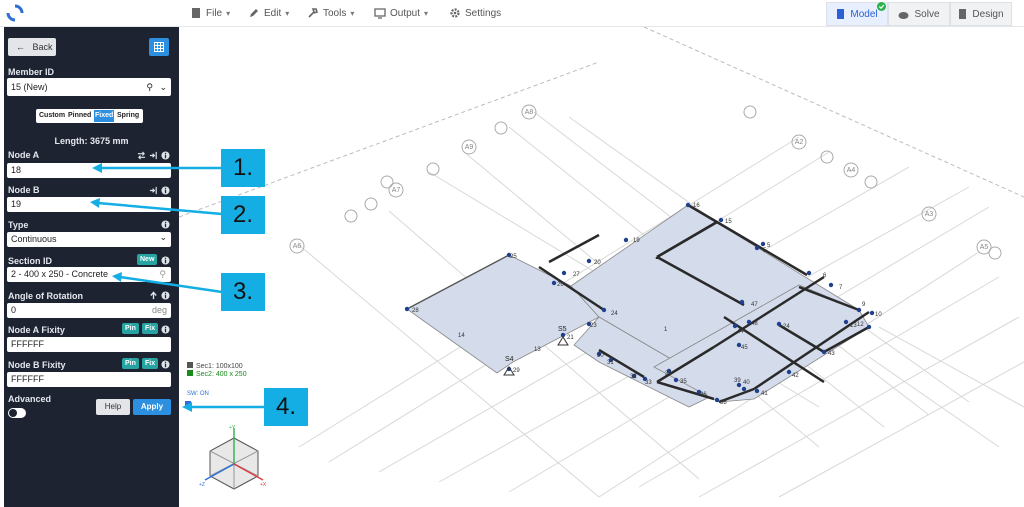  Describe the element at coordinates (286, 407) in the screenshot. I see `callout-4: 4.` at that location.